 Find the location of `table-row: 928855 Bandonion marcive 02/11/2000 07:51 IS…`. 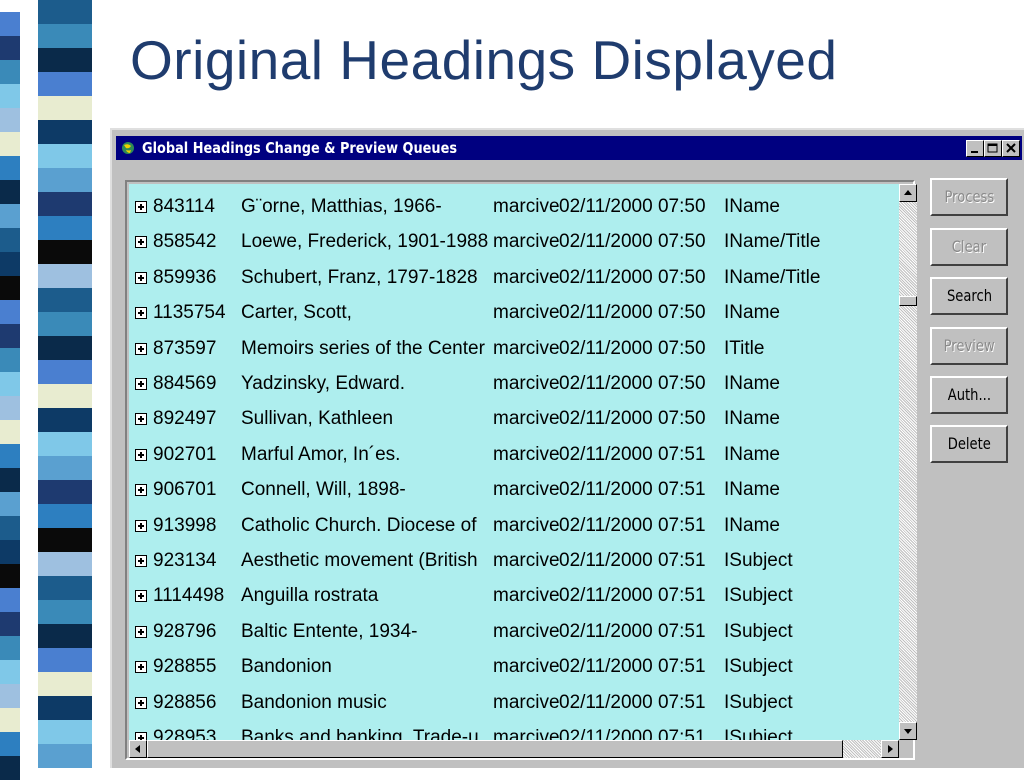

table-row: 928855 Bandonion marcive 02/11/2000 07:51 IS… is located at coordinates (514, 668).